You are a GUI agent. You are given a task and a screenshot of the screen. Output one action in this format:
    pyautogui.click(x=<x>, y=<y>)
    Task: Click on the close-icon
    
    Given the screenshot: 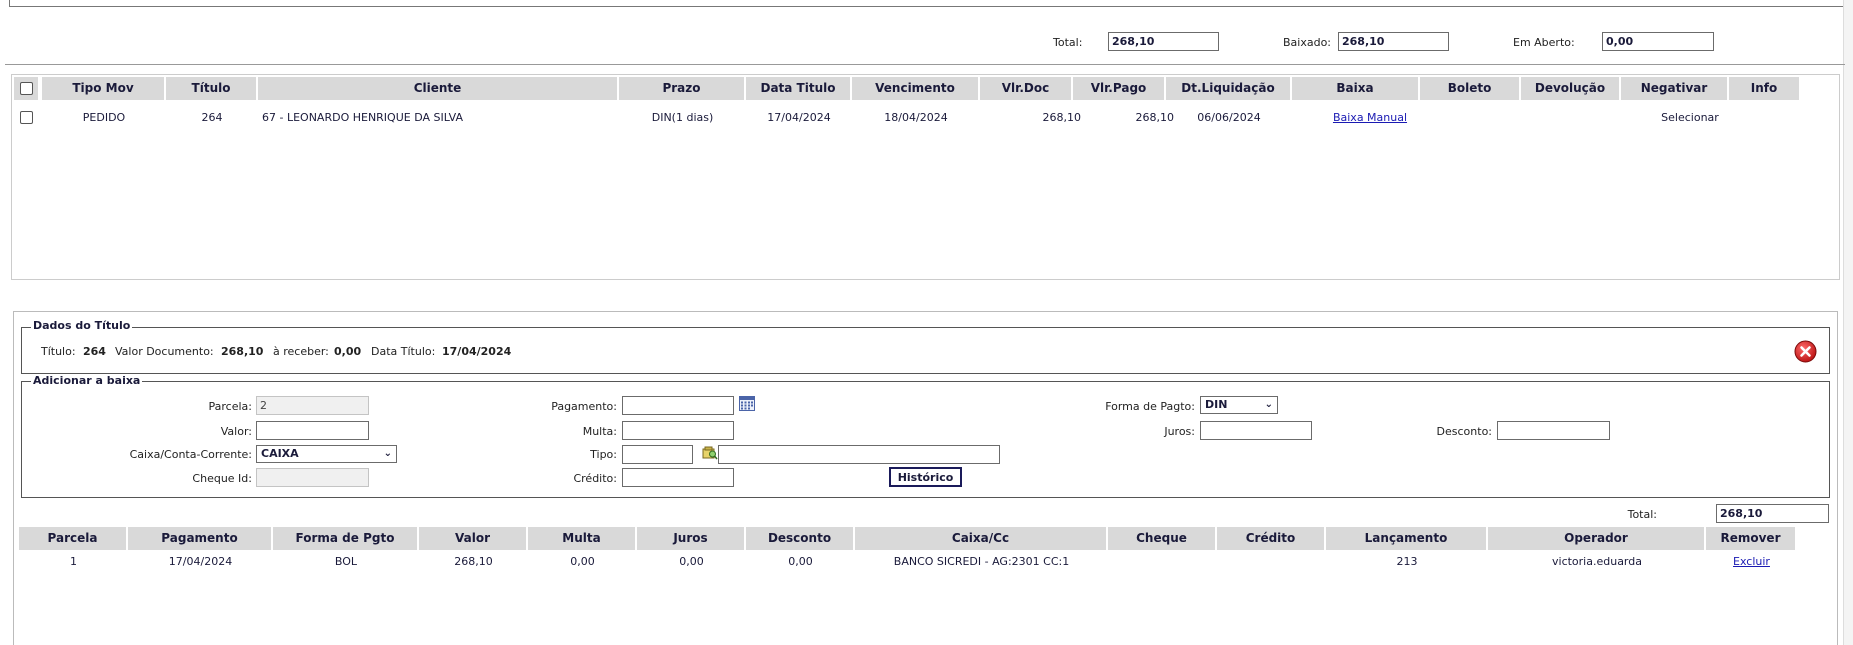 What is the action you would take?
    pyautogui.click(x=1805, y=351)
    